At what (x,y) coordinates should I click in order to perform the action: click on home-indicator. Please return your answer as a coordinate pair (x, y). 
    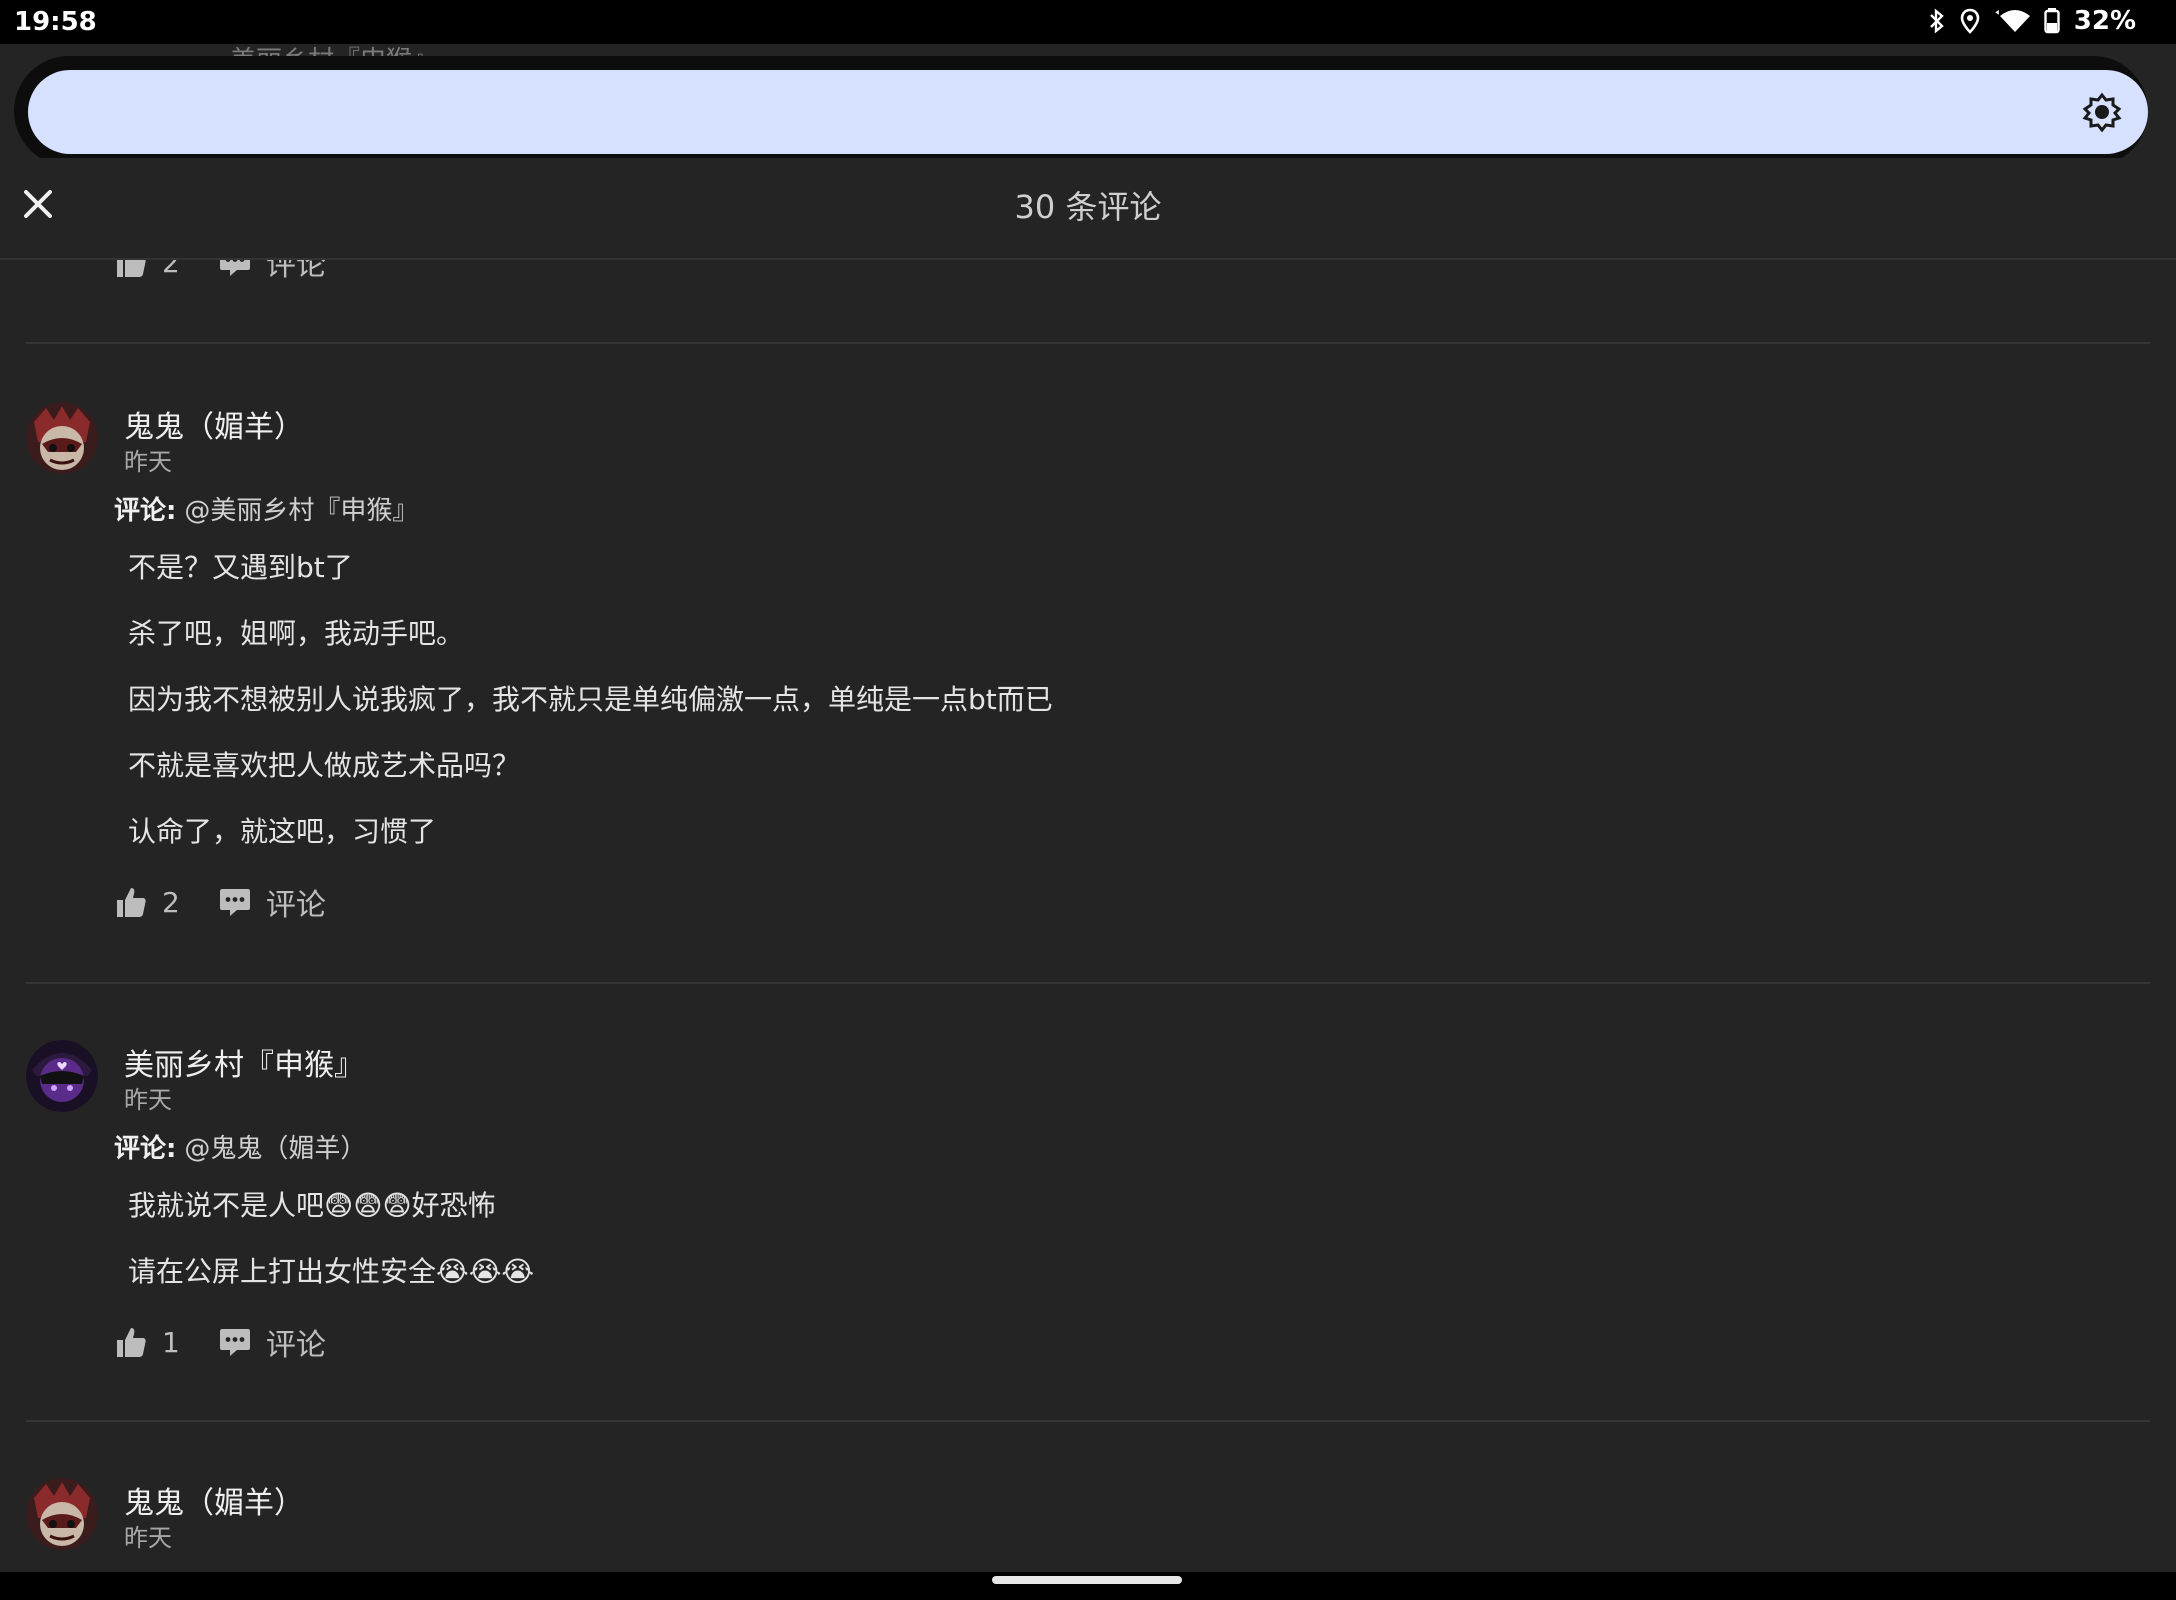
    Looking at the image, I should click on (1087, 1580).